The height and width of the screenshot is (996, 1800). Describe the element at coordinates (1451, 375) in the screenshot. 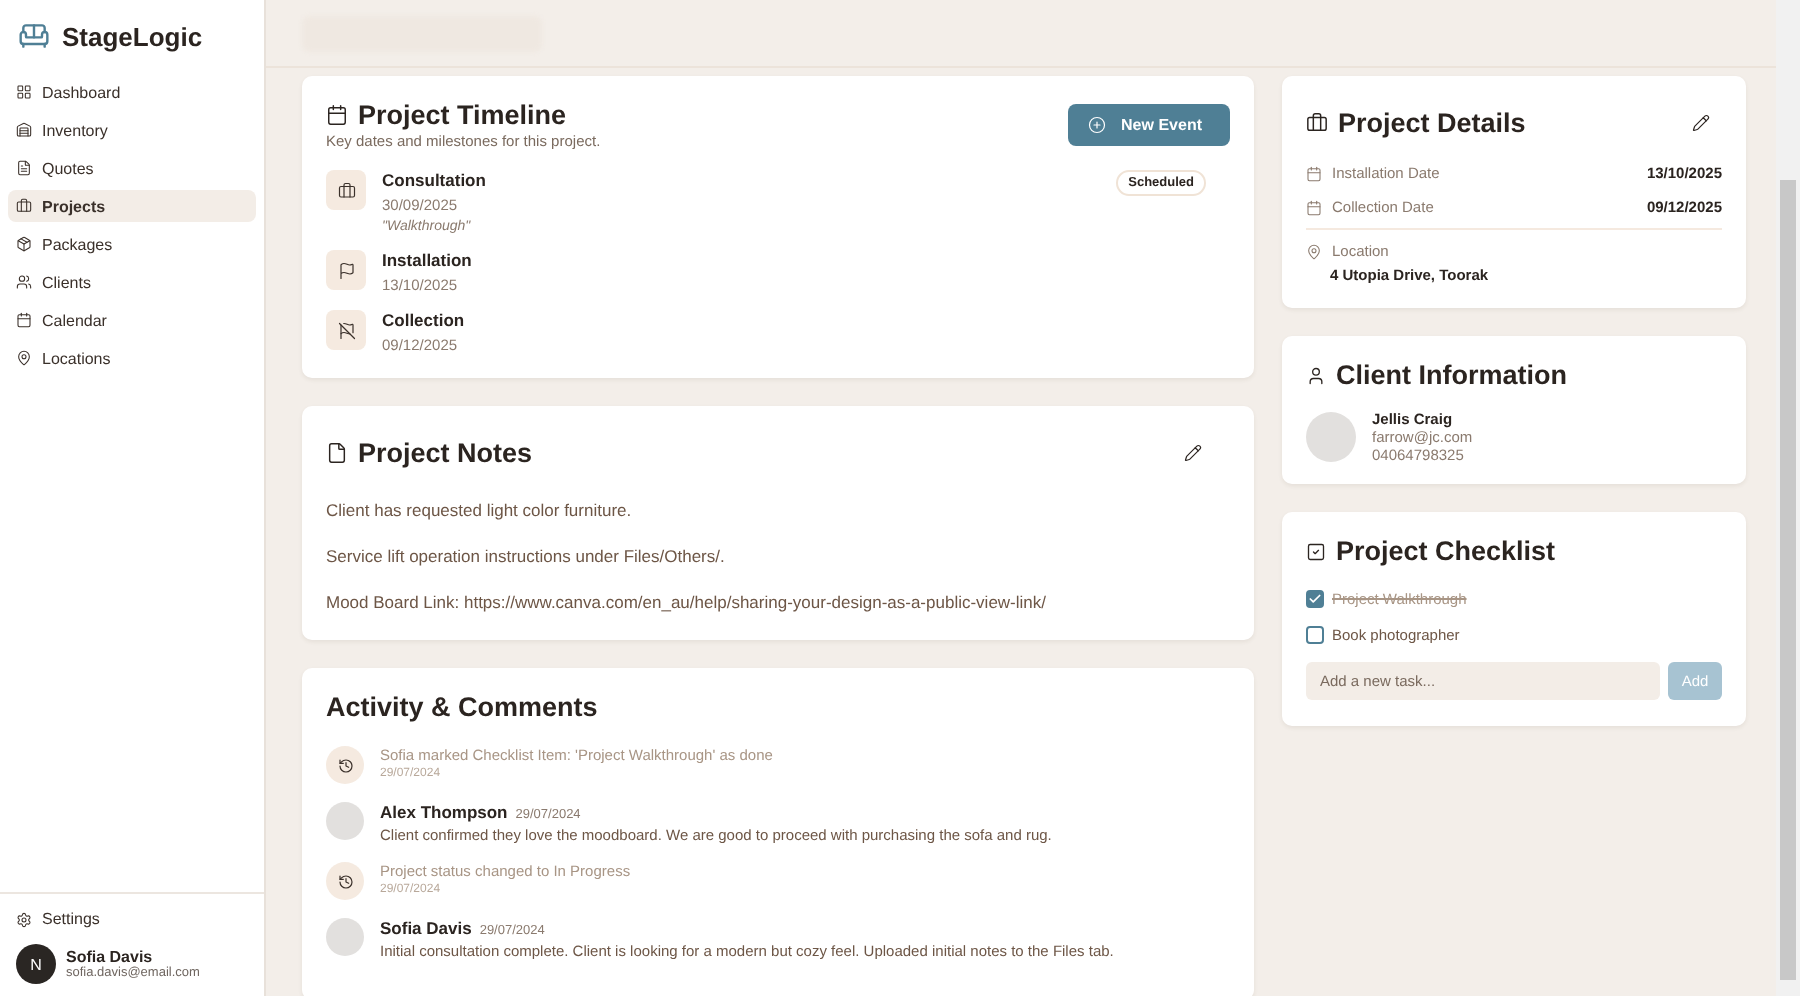

I see `card-title: Client Information` at that location.